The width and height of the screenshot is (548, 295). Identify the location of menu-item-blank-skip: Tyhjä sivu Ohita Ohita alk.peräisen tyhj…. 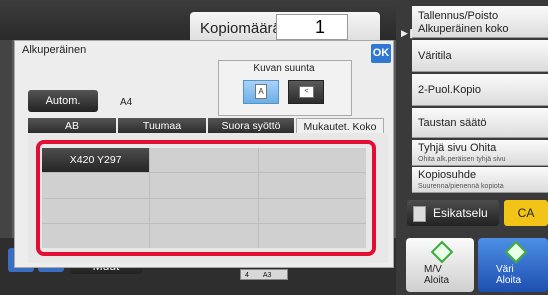
(480, 153).